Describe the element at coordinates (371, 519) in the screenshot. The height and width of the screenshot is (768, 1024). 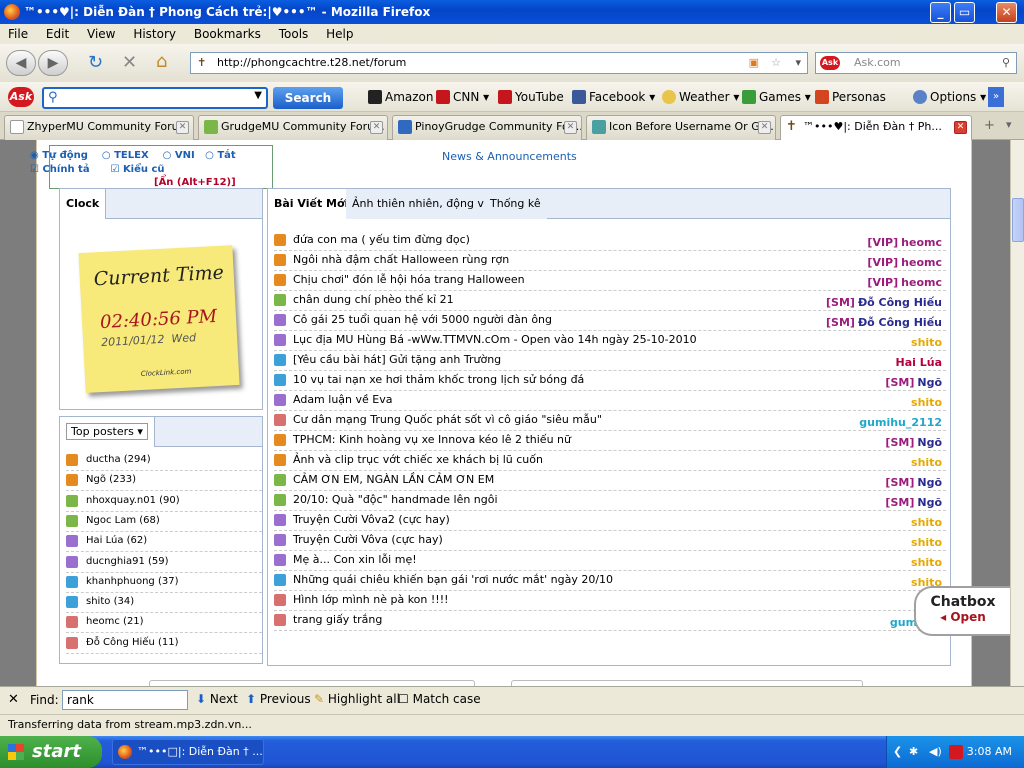
I see `topic-title: Truyện Cười Vôva2 (cực hay)` at that location.